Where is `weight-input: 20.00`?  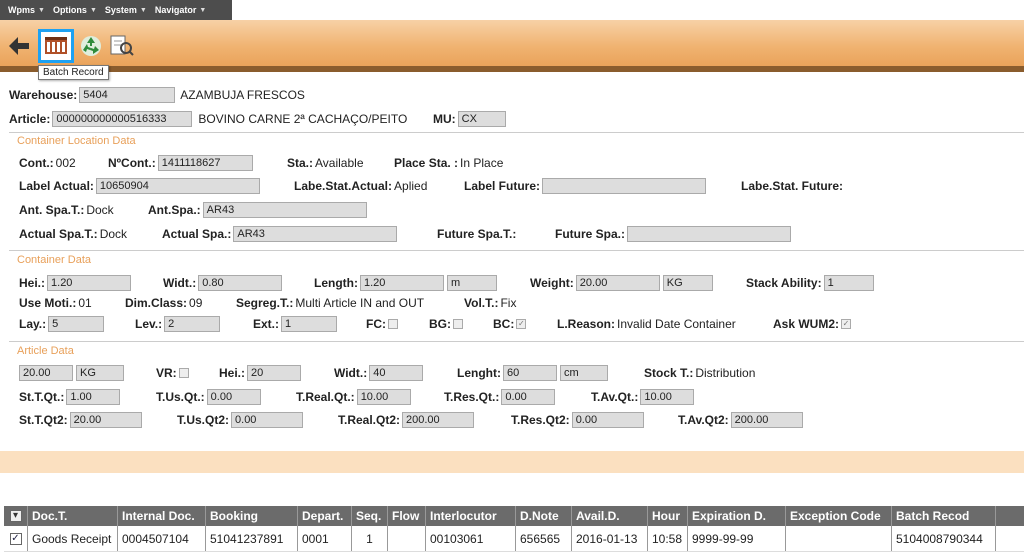 weight-input: 20.00 is located at coordinates (617, 282).